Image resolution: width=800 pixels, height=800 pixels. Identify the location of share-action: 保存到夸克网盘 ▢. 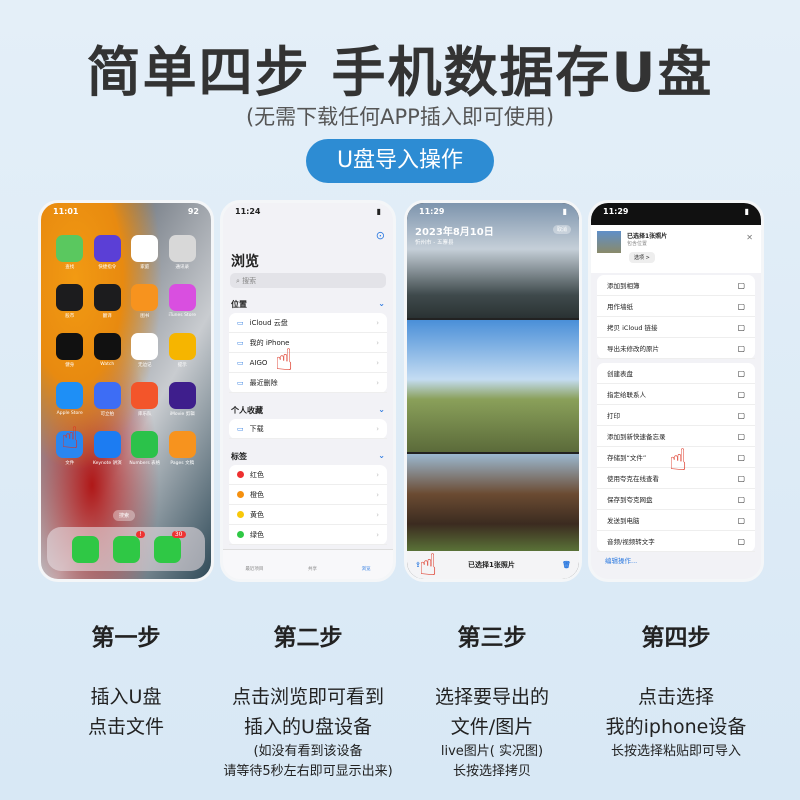
(676, 499).